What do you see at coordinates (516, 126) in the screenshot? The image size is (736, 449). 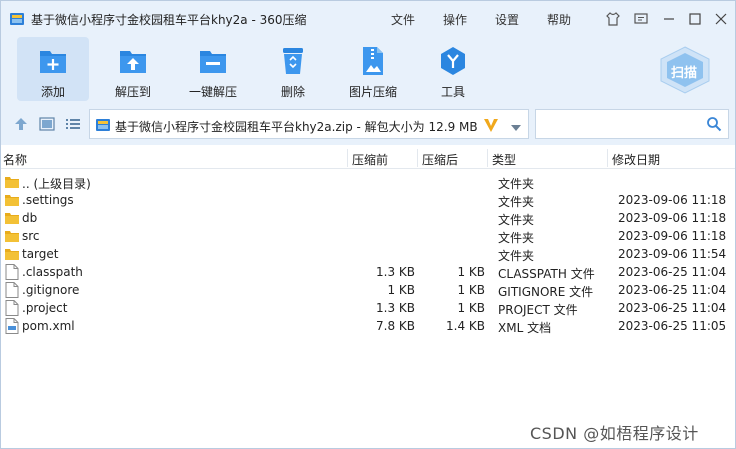 I see `chevron-down-icon` at bounding box center [516, 126].